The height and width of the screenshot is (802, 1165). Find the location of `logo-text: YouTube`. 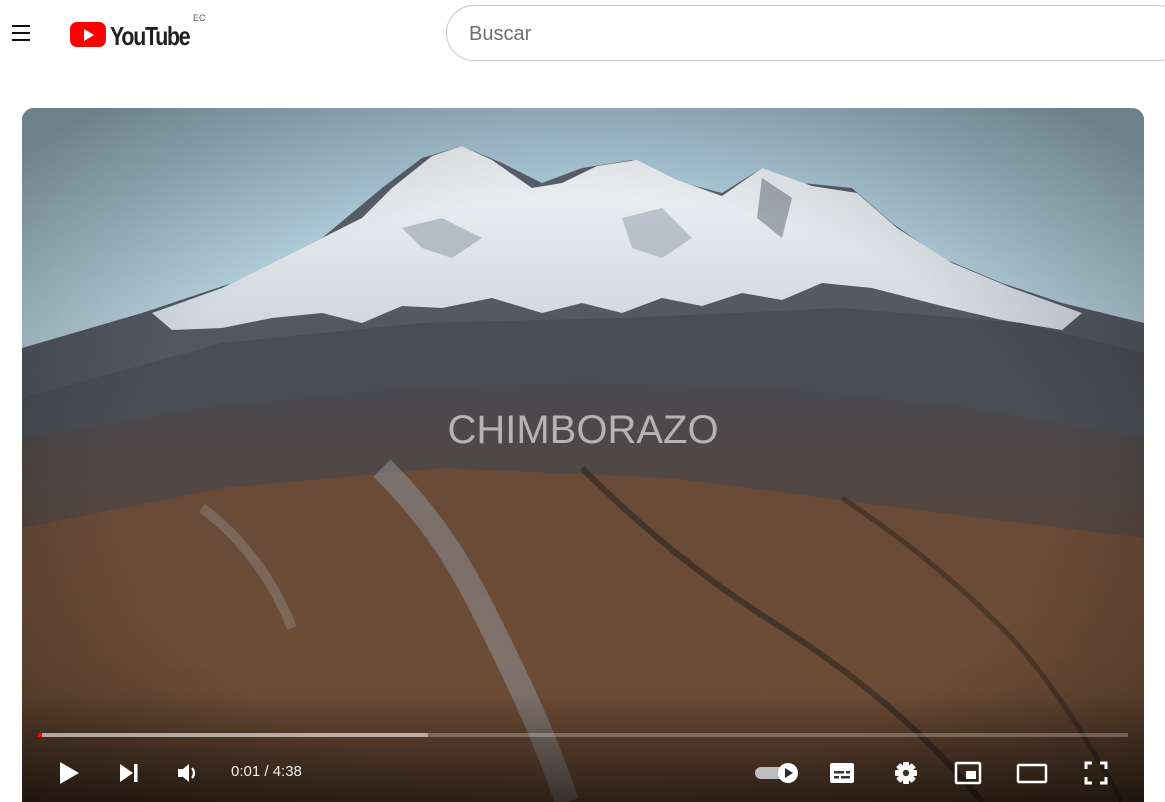

logo-text: YouTube is located at coordinates (150, 36).